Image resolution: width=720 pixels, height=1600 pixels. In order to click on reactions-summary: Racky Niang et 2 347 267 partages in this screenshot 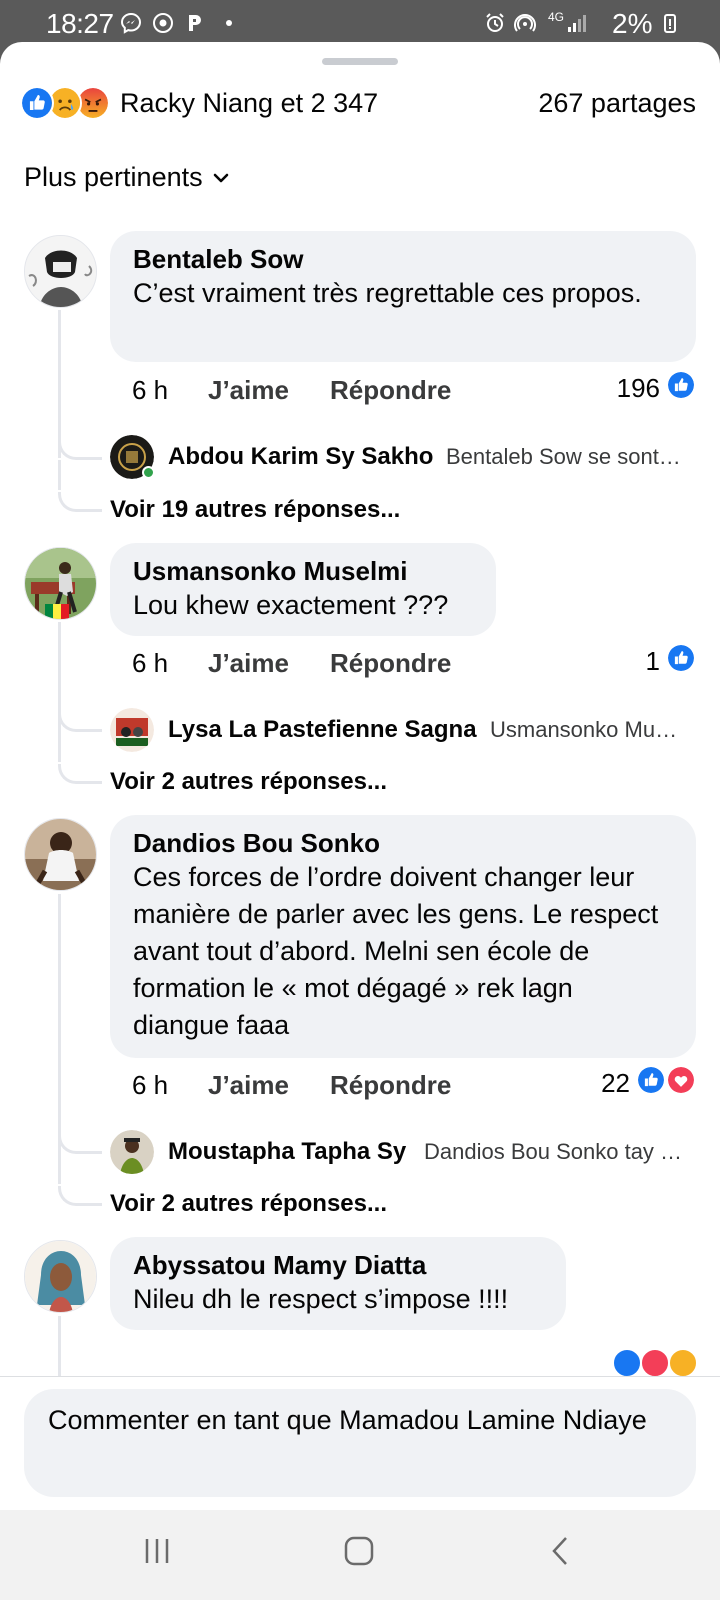, I will do `click(360, 104)`.